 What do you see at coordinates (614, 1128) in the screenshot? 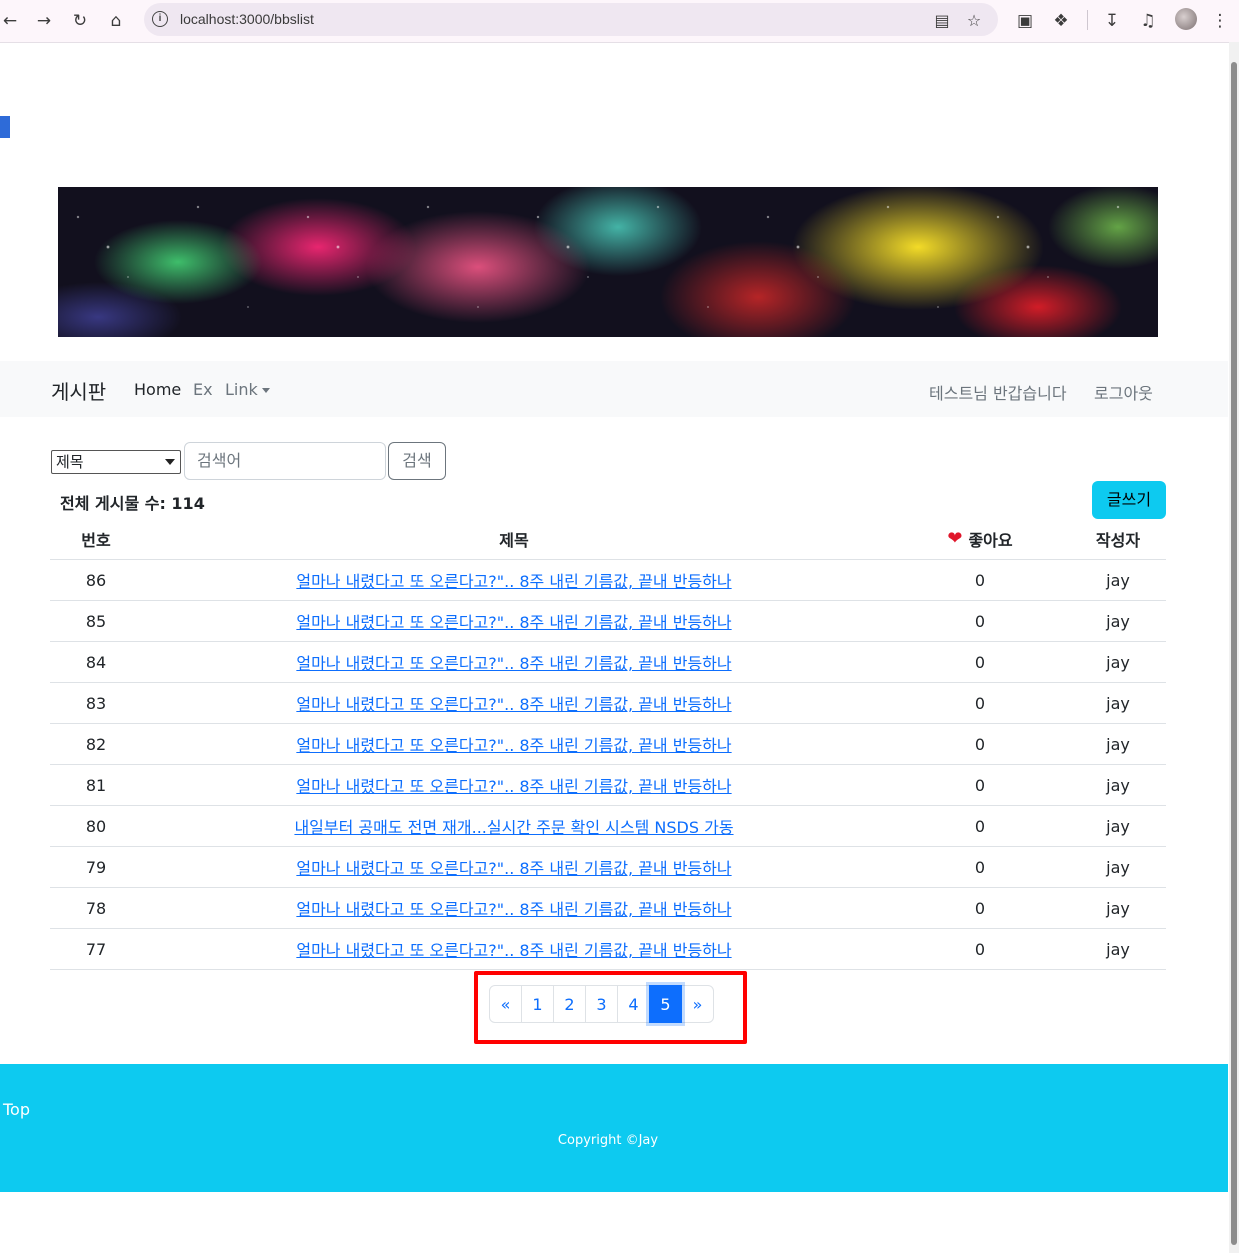
I see `footer: Top Copyright ©Jay` at bounding box center [614, 1128].